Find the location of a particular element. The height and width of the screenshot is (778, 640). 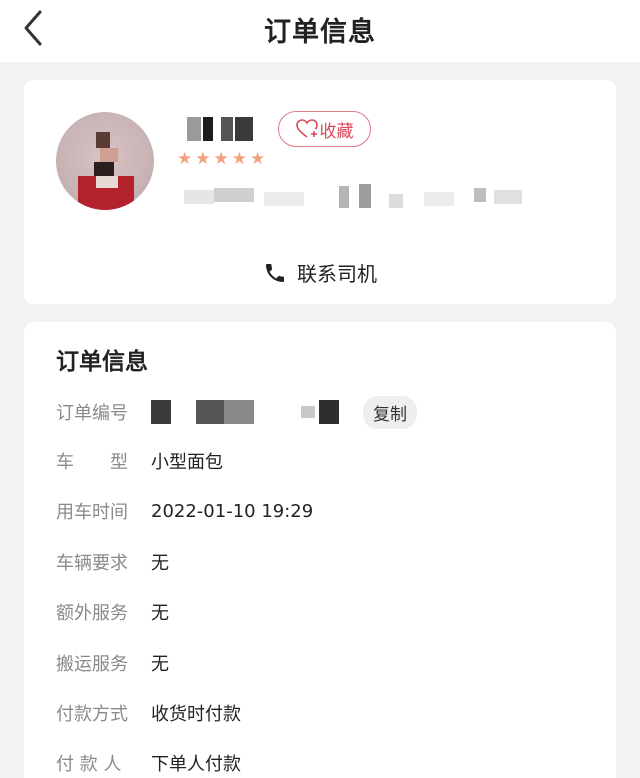

driver-rating: ★ ★ ★ ★ ★ is located at coordinates (221, 159).